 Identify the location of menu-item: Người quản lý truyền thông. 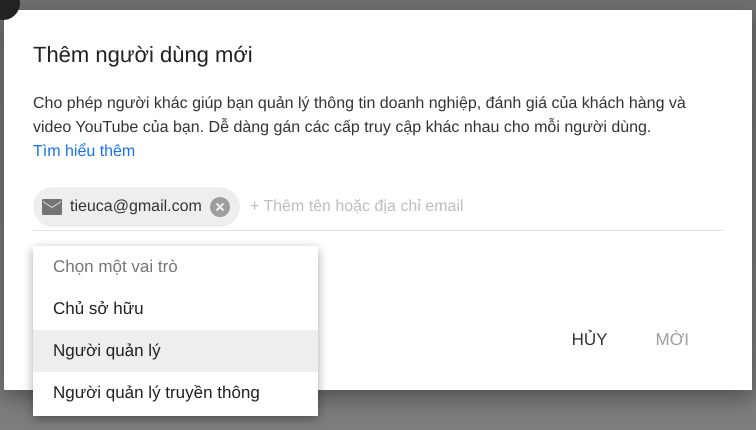
(175, 393).